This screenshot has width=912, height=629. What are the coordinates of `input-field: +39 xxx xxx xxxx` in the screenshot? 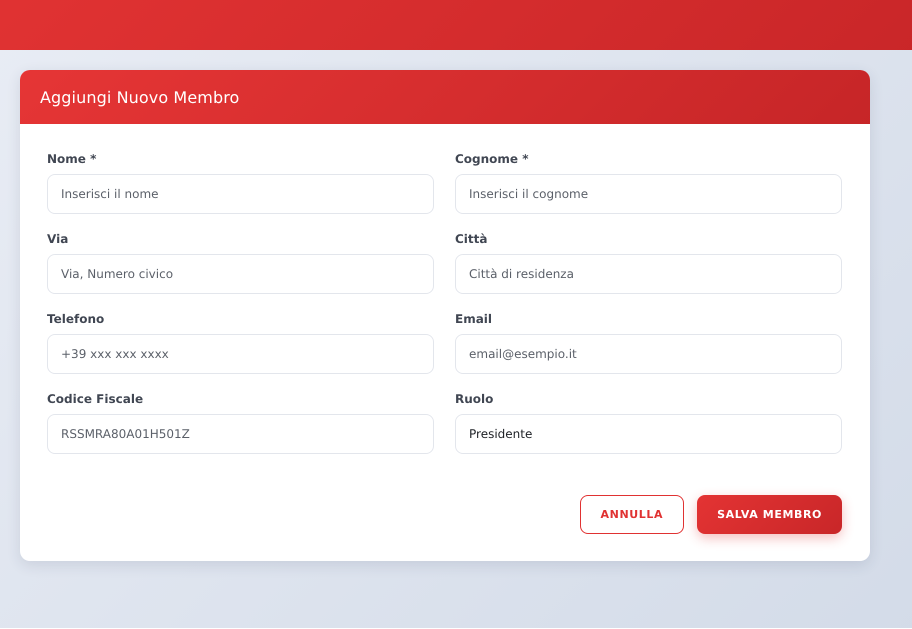 It's located at (240, 354).